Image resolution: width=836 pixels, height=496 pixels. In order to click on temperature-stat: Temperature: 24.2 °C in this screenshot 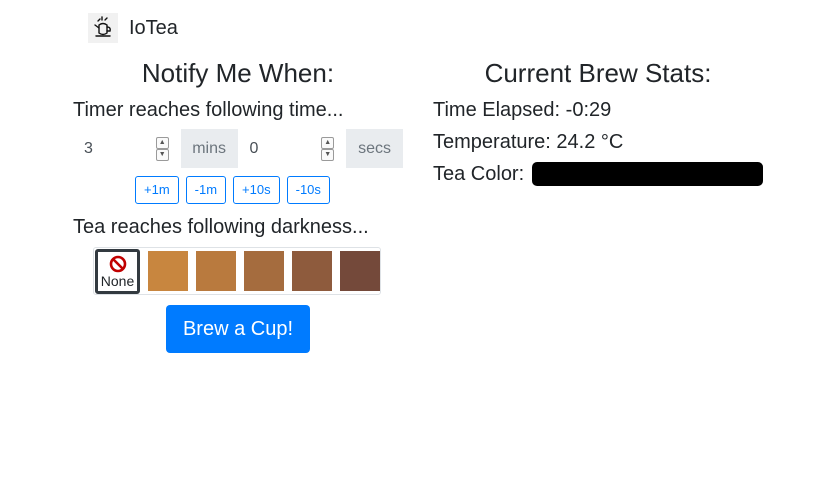, I will do `click(528, 142)`.